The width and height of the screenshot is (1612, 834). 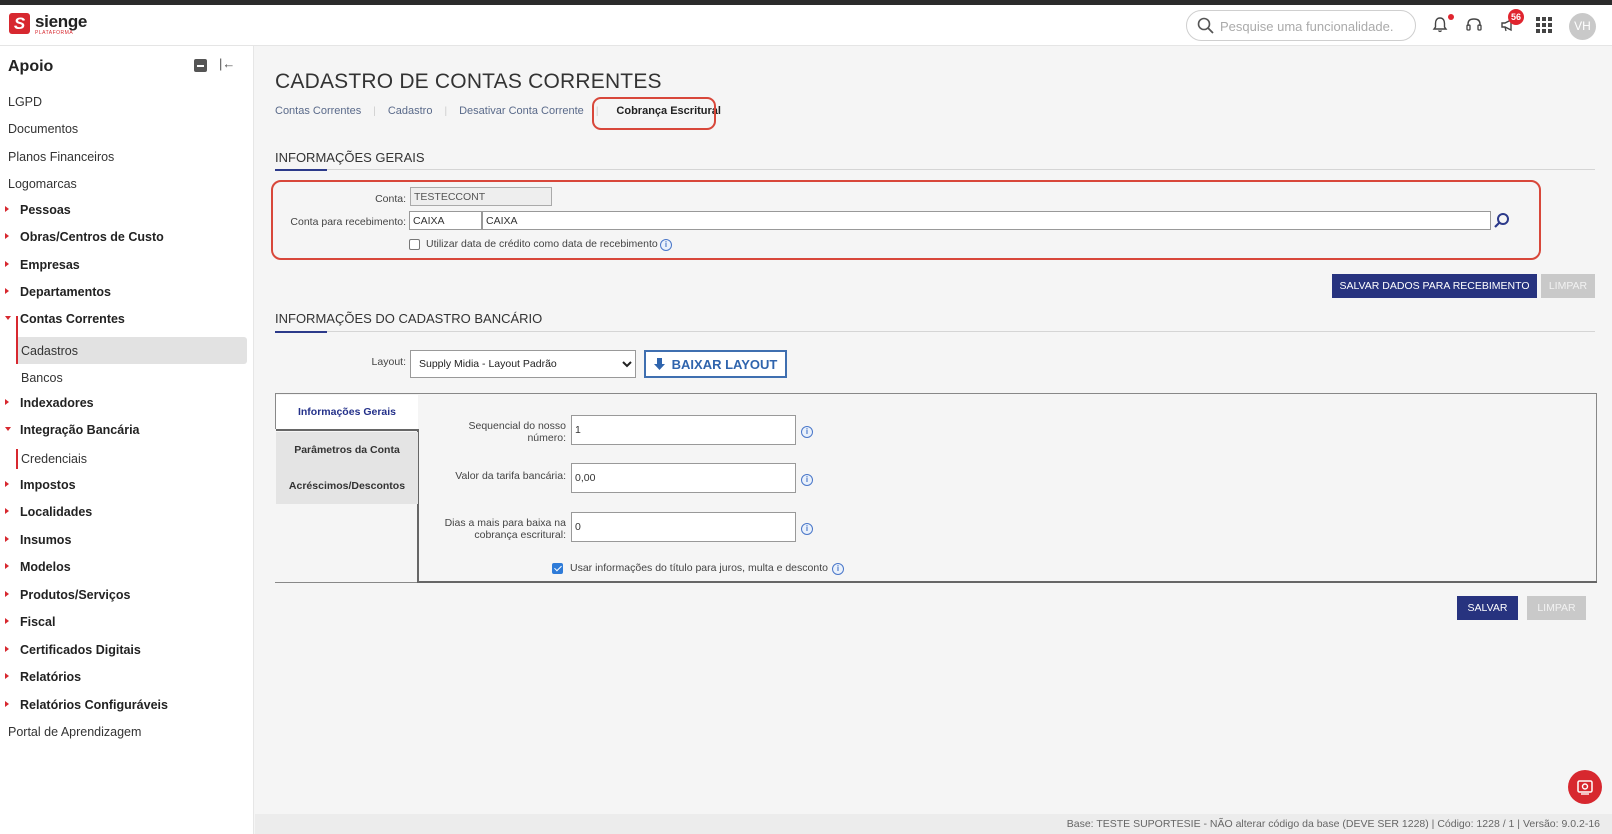 What do you see at coordinates (48, 485) in the screenshot?
I see `sidebar-item-impostos: Impostos` at bounding box center [48, 485].